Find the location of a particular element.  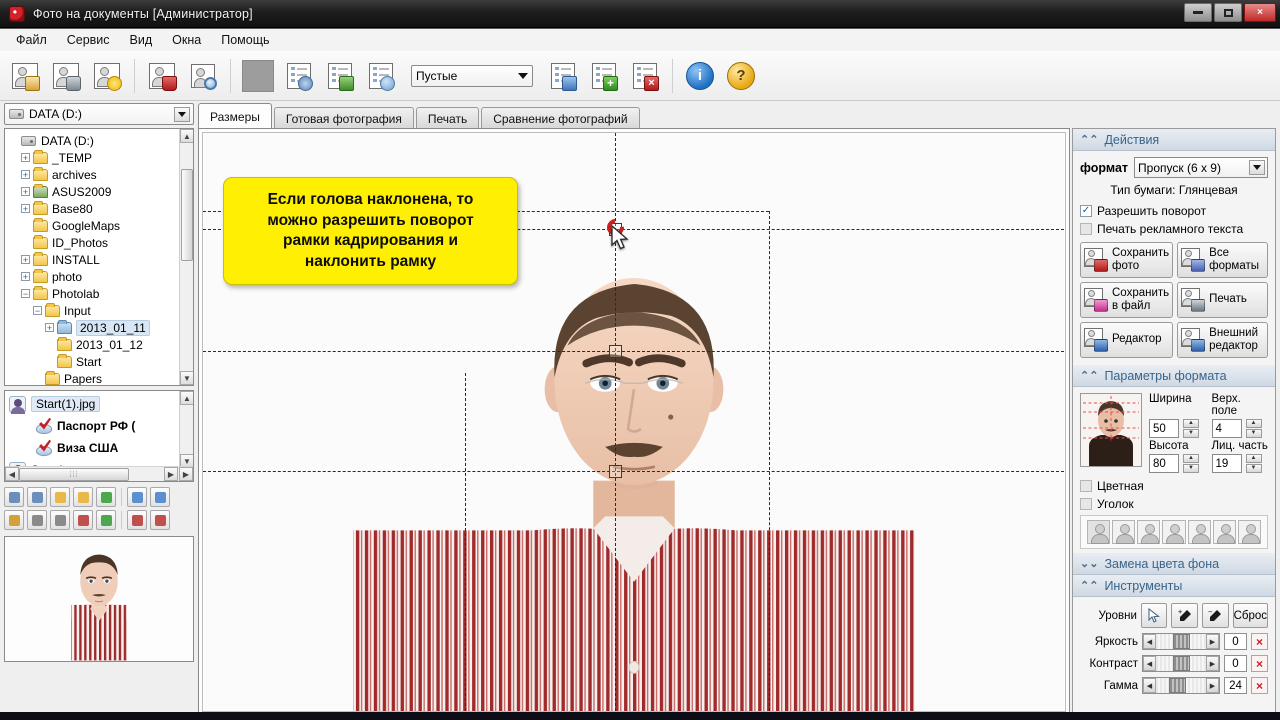

rotate-left-button is located at coordinates (37, 520).